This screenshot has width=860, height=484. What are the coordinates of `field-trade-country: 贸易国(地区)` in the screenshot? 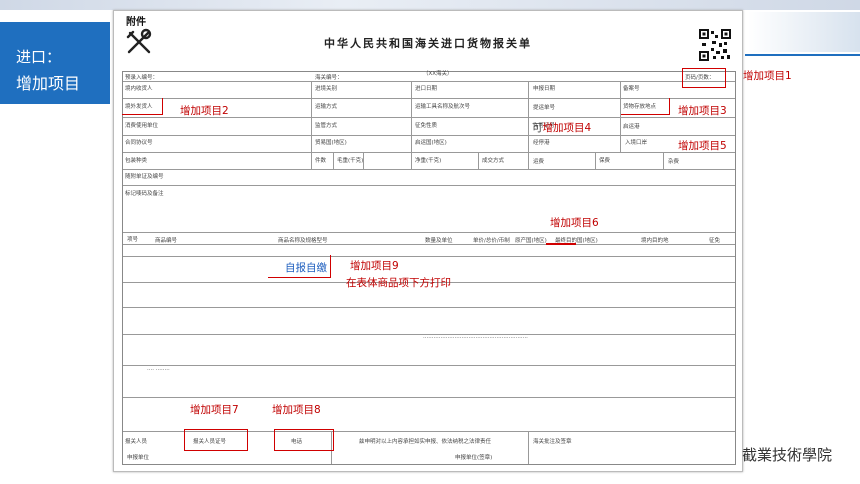 It's located at (331, 143).